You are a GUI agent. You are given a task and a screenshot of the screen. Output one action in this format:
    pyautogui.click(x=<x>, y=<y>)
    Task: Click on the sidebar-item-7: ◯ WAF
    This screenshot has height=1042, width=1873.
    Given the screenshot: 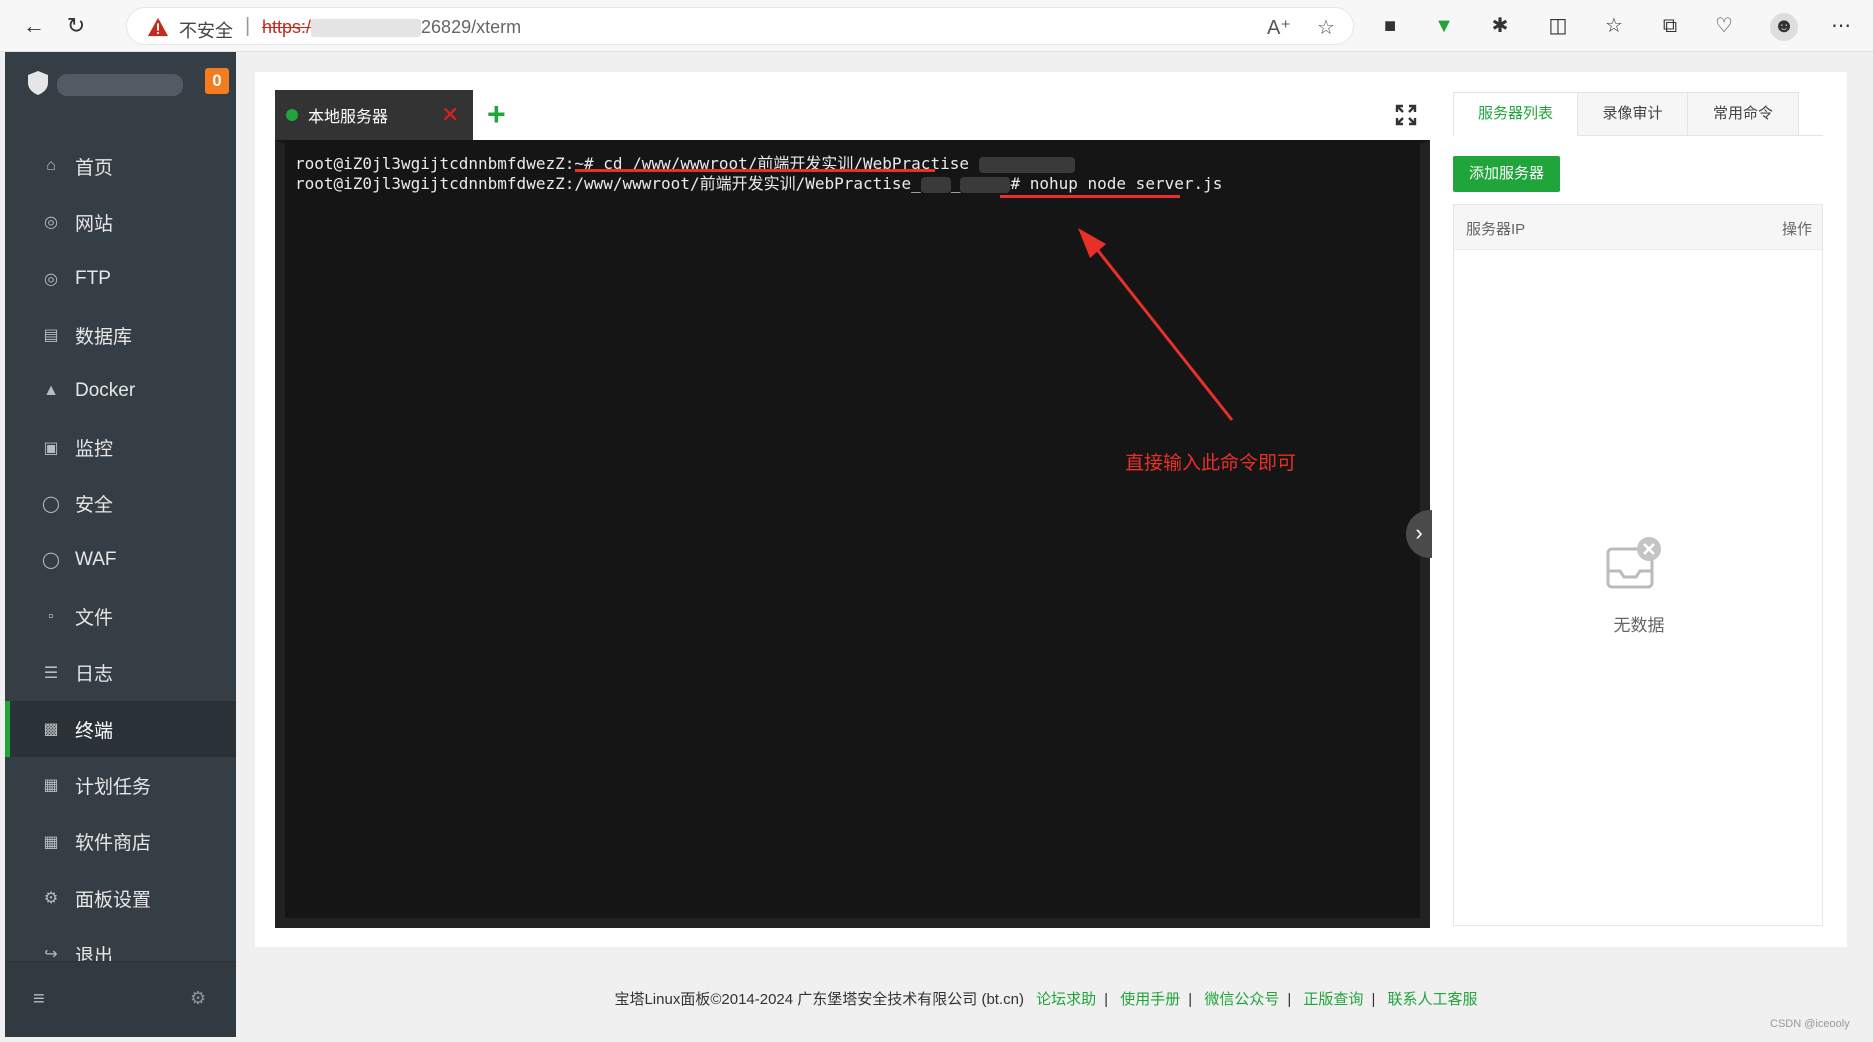 What is the action you would take?
    pyautogui.click(x=120, y=560)
    